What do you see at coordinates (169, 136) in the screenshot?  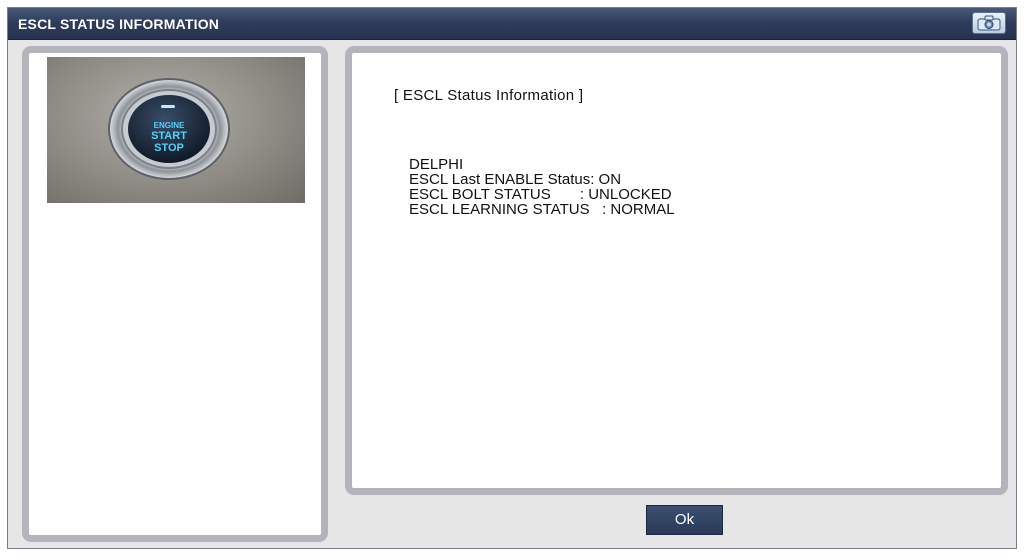 I see `button-text-start: START` at bounding box center [169, 136].